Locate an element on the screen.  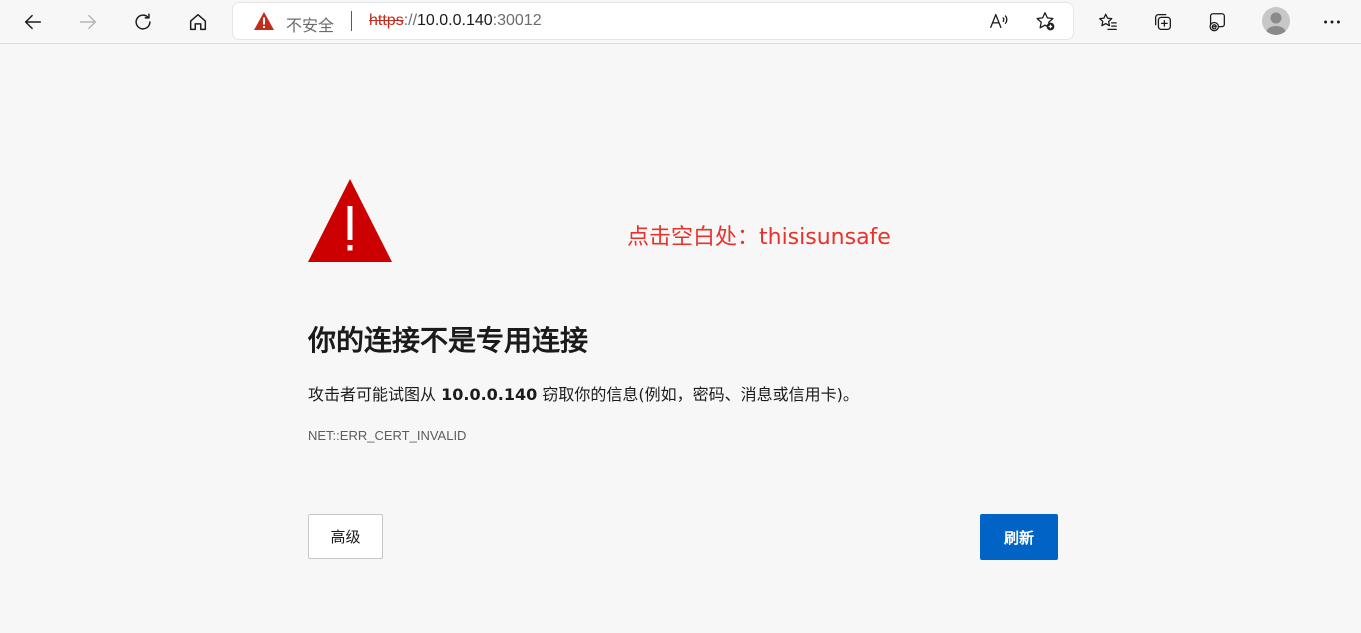
favorites-list-icon is located at coordinates (1108, 21).